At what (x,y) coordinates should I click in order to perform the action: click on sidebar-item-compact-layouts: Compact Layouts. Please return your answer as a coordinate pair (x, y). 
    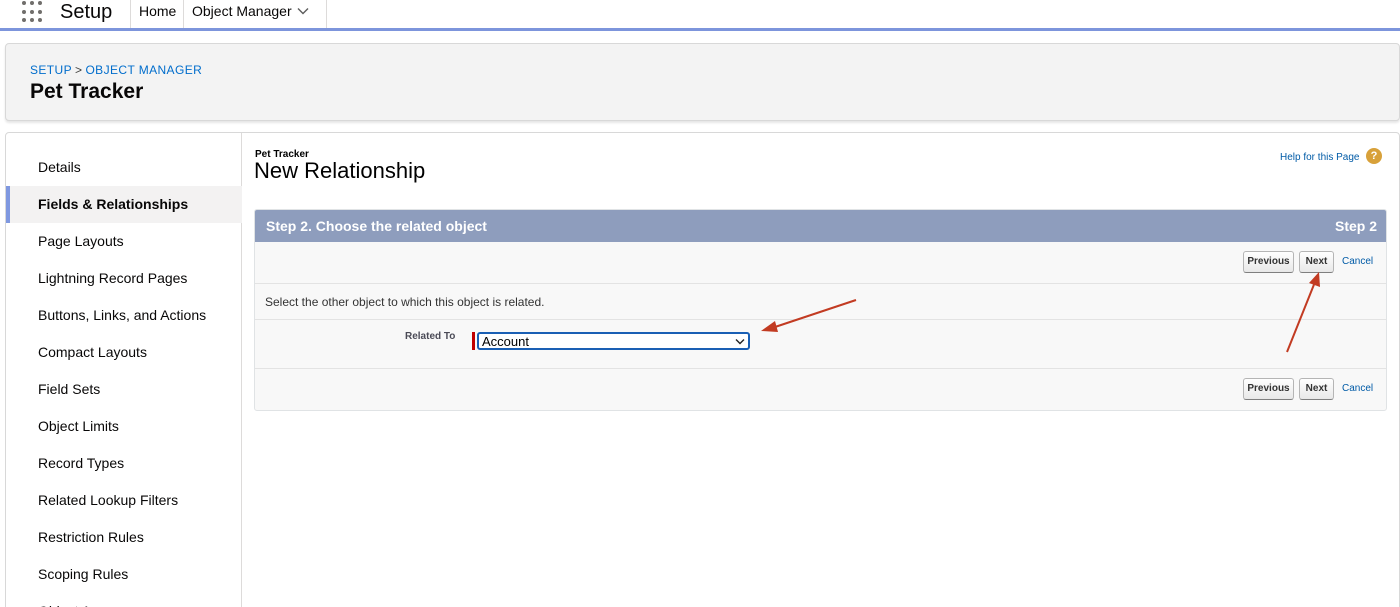
    Looking at the image, I should click on (124, 352).